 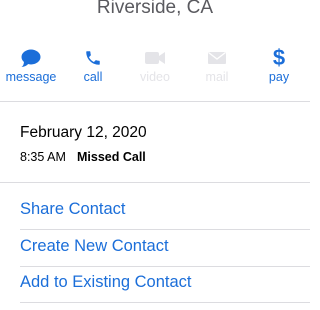 What do you see at coordinates (155, 77) in the screenshot?
I see `video-label: video` at bounding box center [155, 77].